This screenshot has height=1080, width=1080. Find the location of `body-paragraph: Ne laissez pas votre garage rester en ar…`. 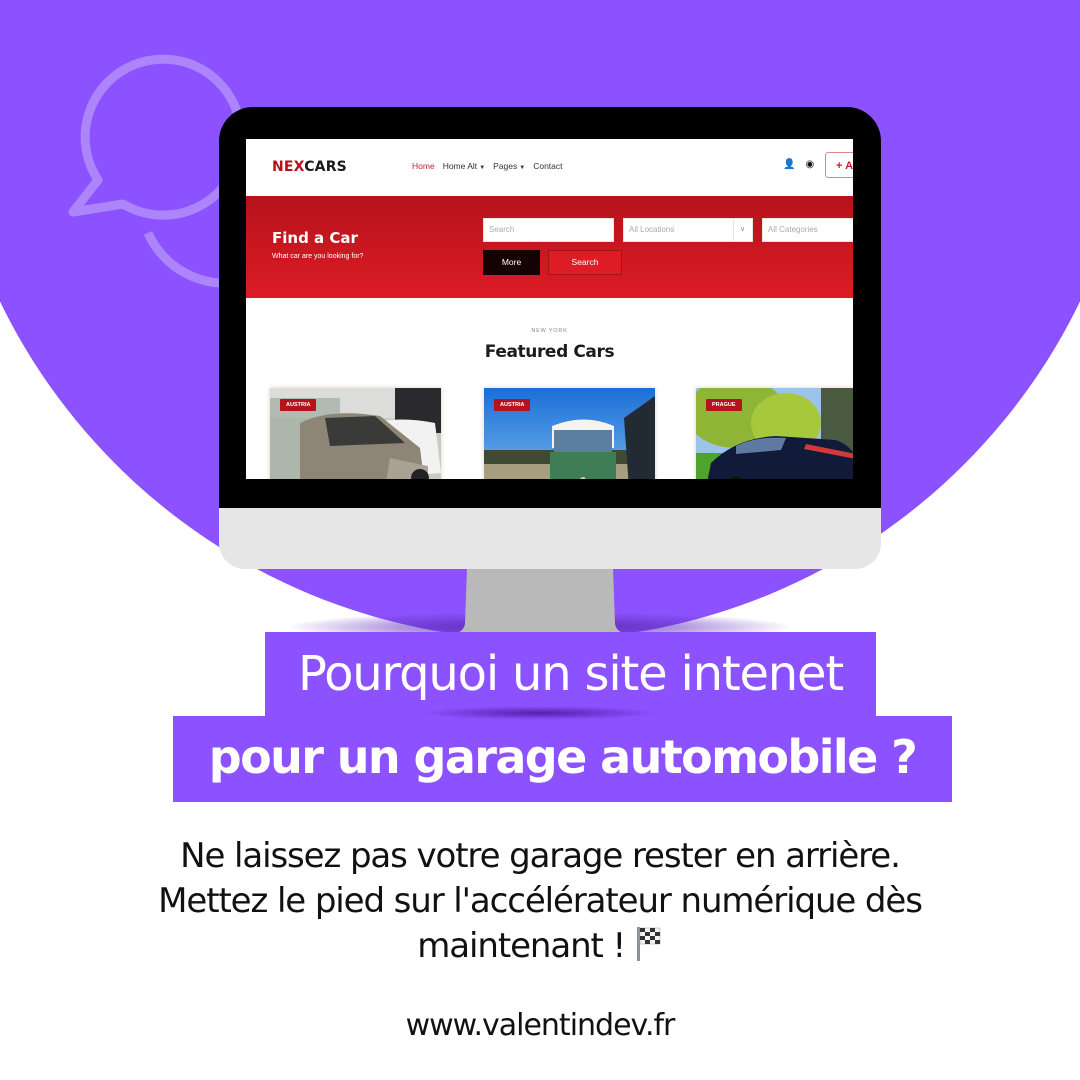

body-paragraph: Ne laissez pas votre garage rester en ar… is located at coordinates (540, 901).